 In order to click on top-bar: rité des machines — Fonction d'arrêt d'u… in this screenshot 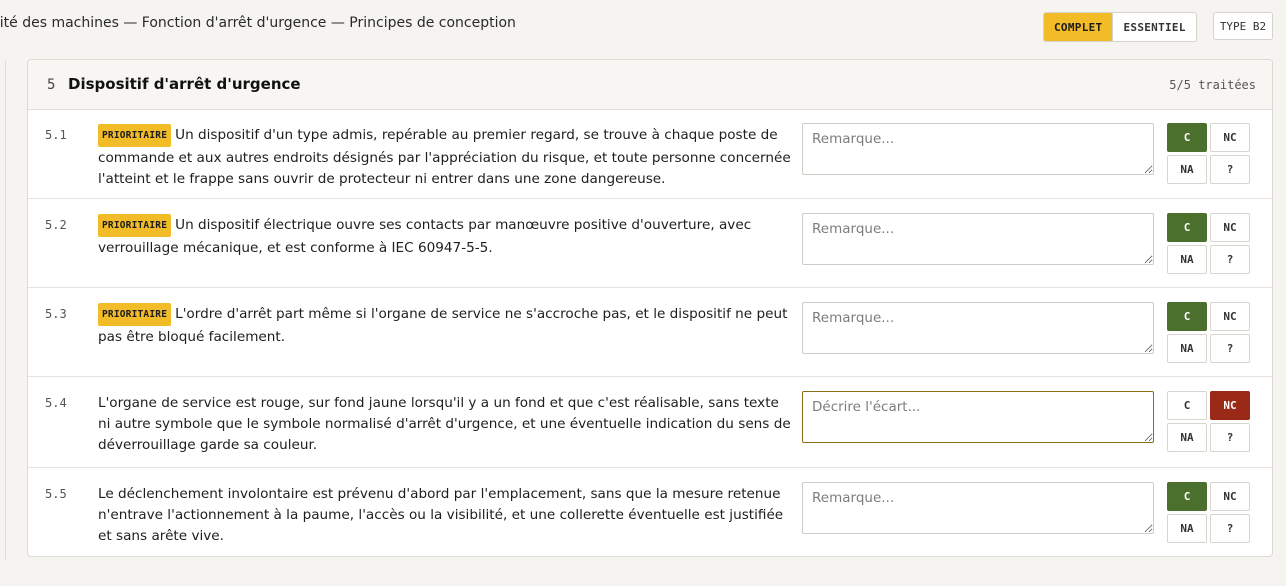, I will do `click(643, 25)`.